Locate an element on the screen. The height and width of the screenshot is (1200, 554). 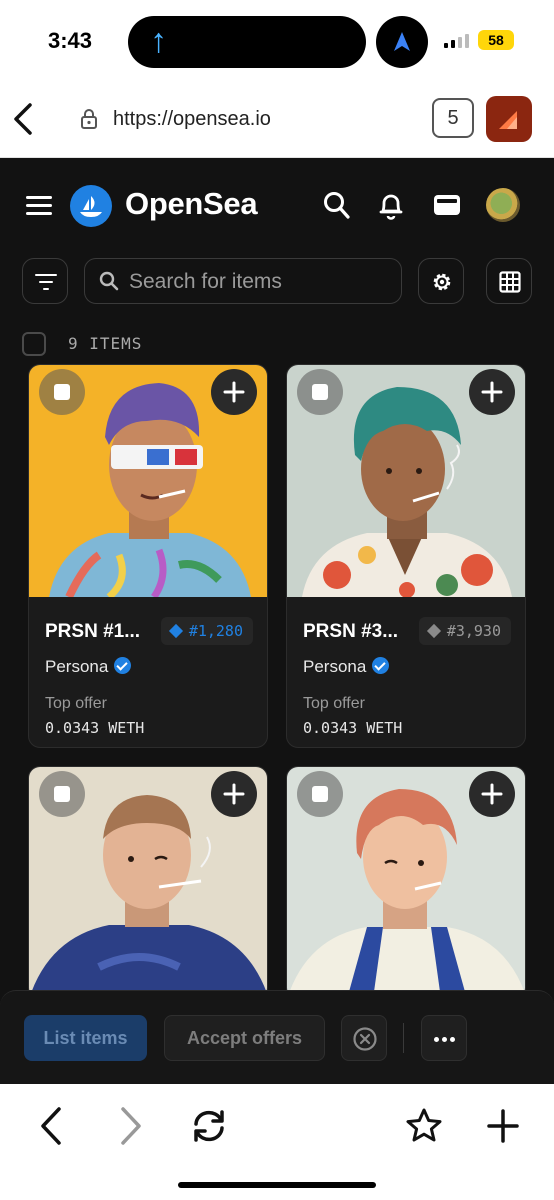
profile-avatar is located at coordinates (503, 205).